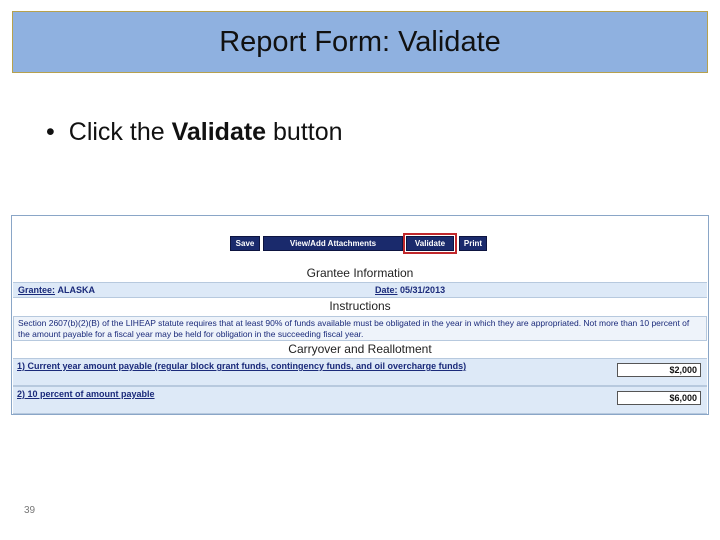 This screenshot has width=720, height=540. What do you see at coordinates (76, 290) in the screenshot?
I see `grantee-value: ALASKA` at bounding box center [76, 290].